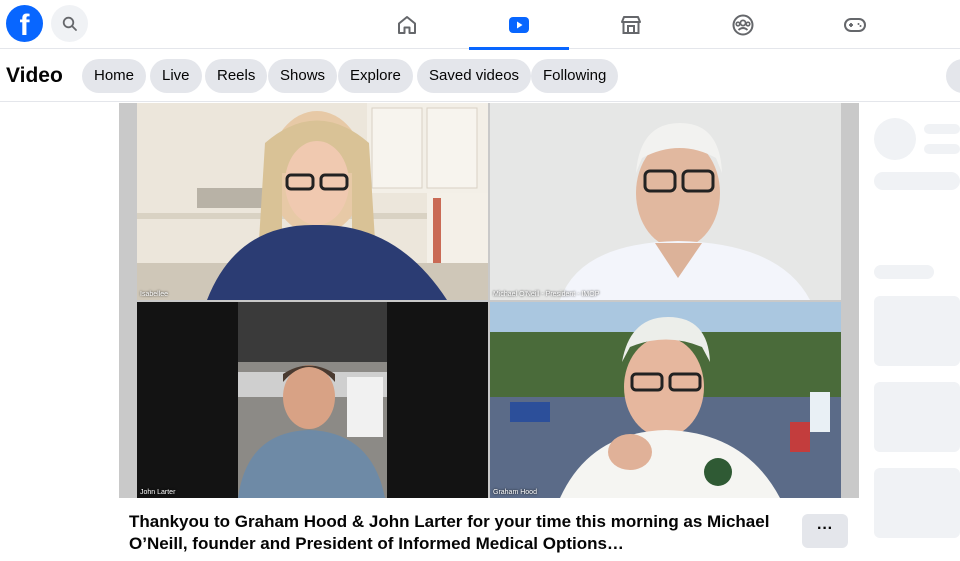  I want to click on pill-following: Following, so click(575, 76).